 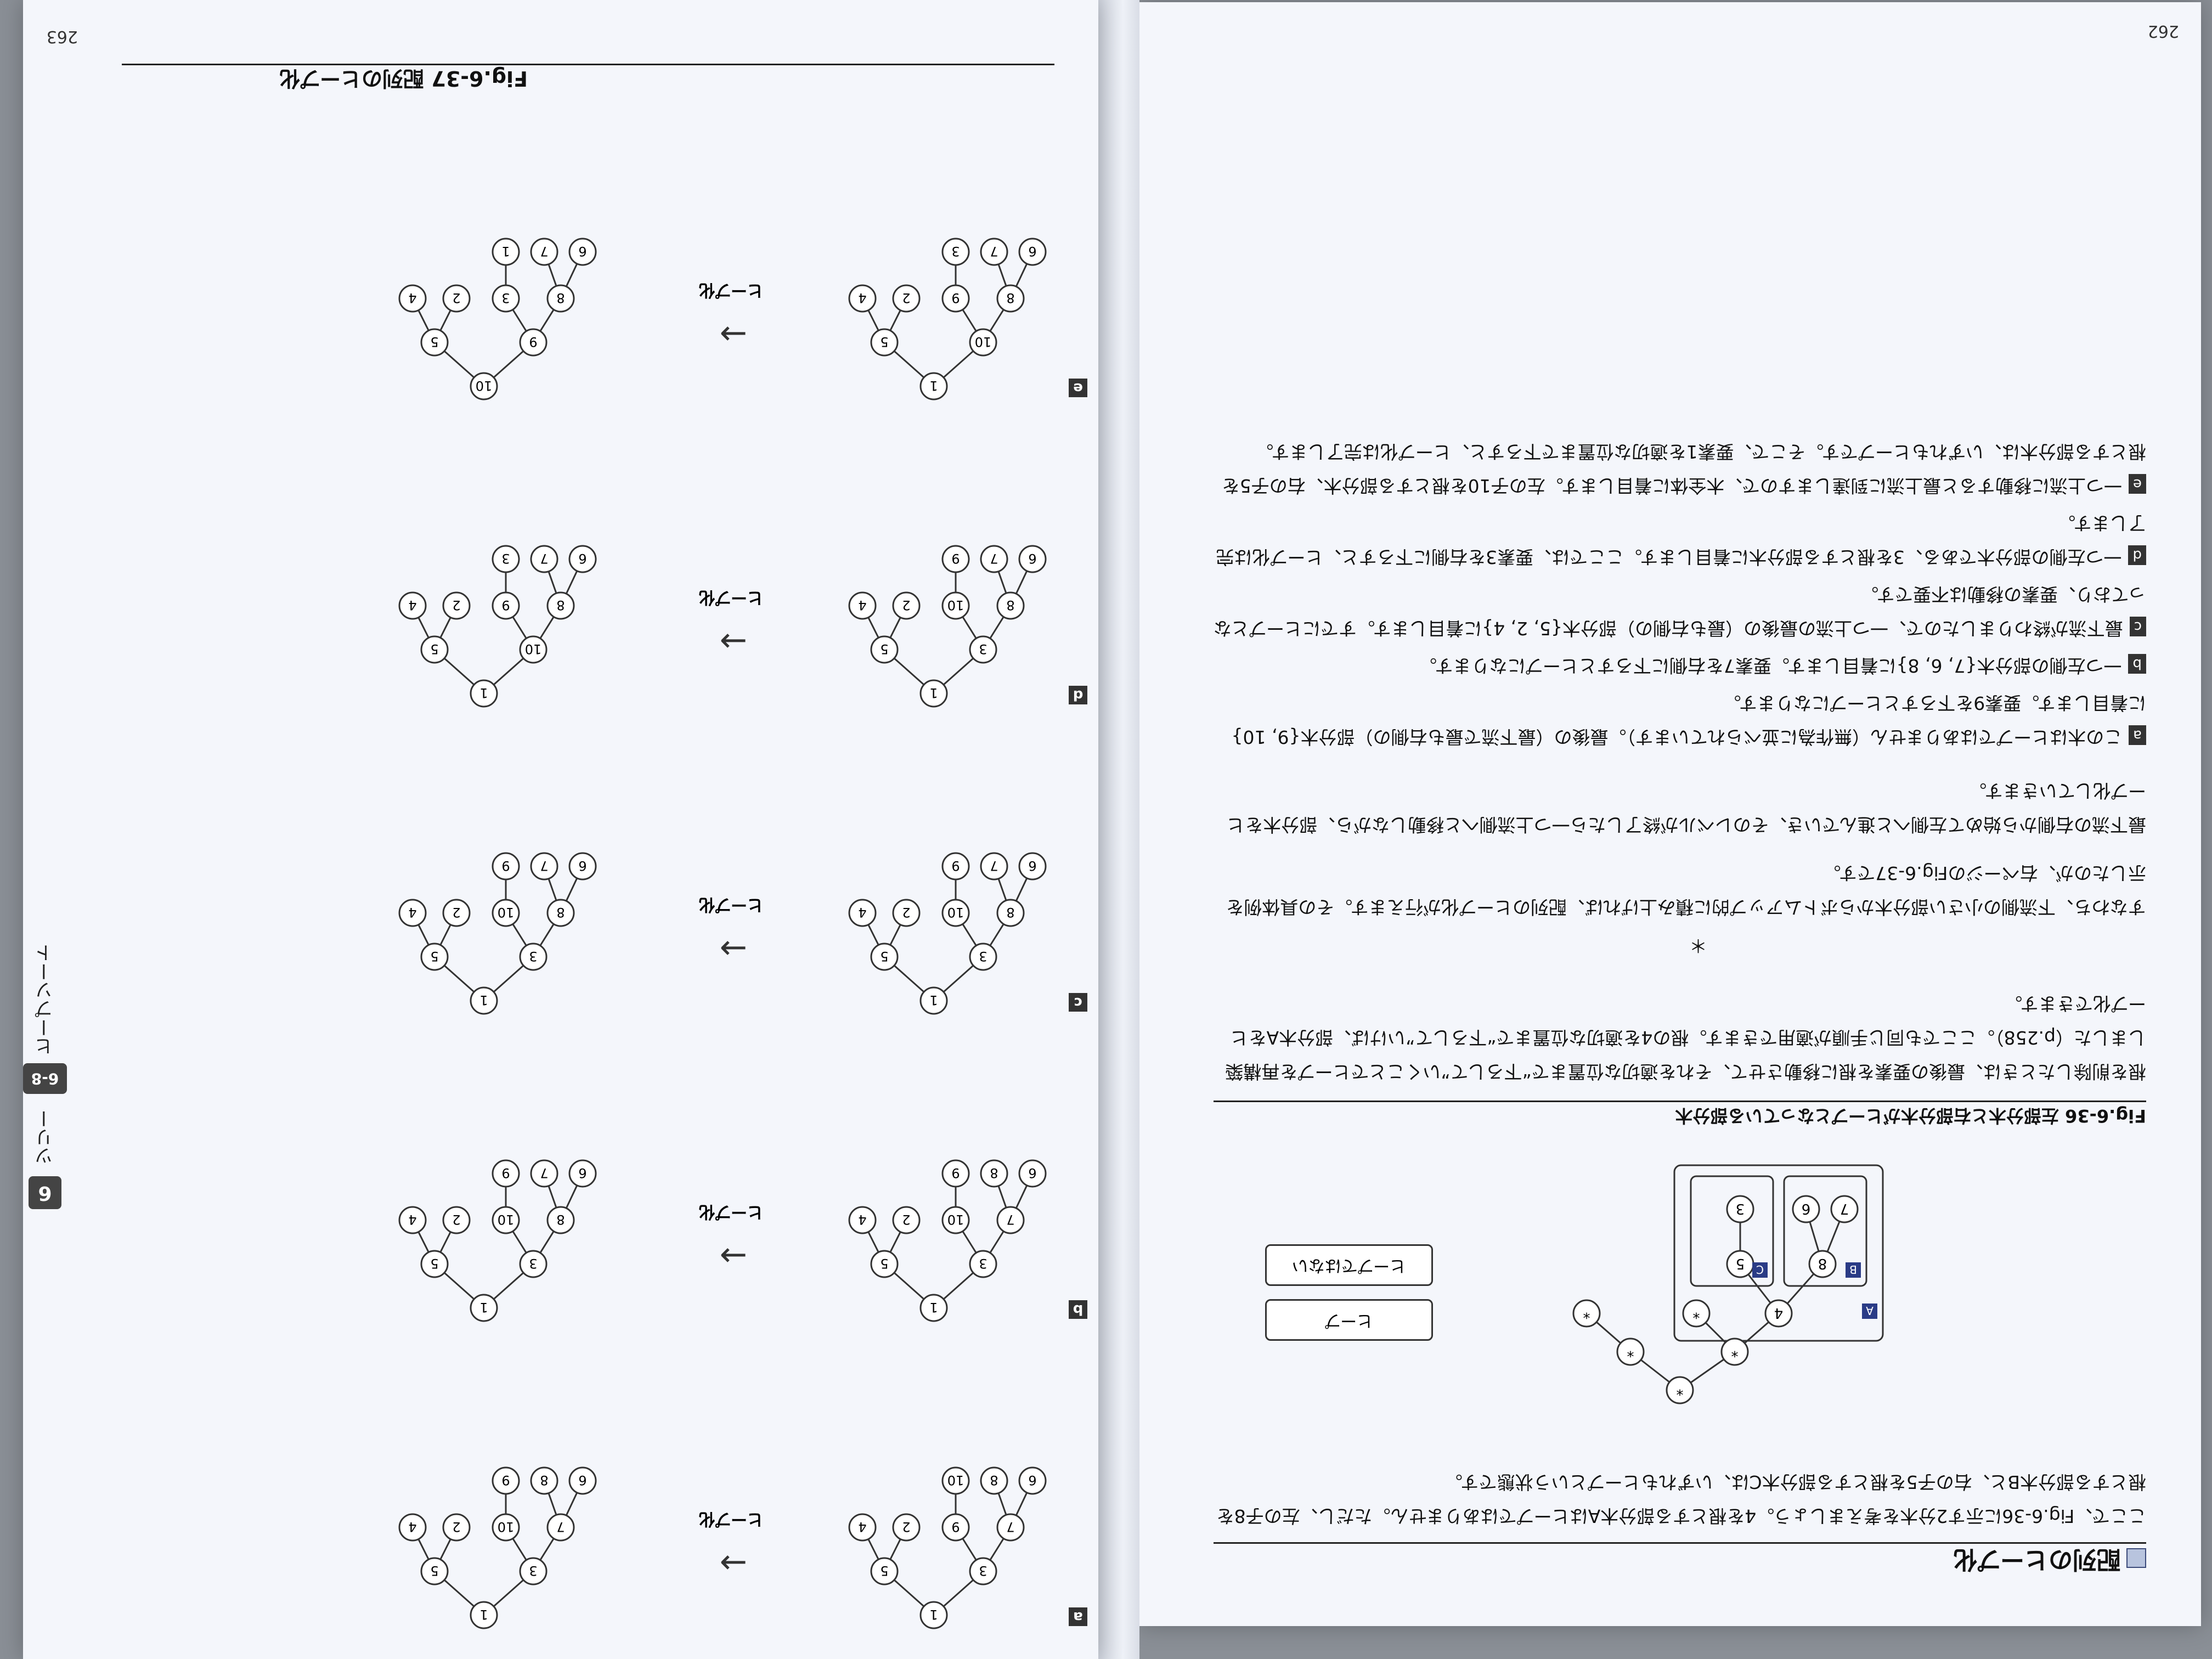 What do you see at coordinates (497, 627) in the screenshot?
I see `heap-tree-after: 1 10 5 8 9 2 4 6 7 3` at bounding box center [497, 627].